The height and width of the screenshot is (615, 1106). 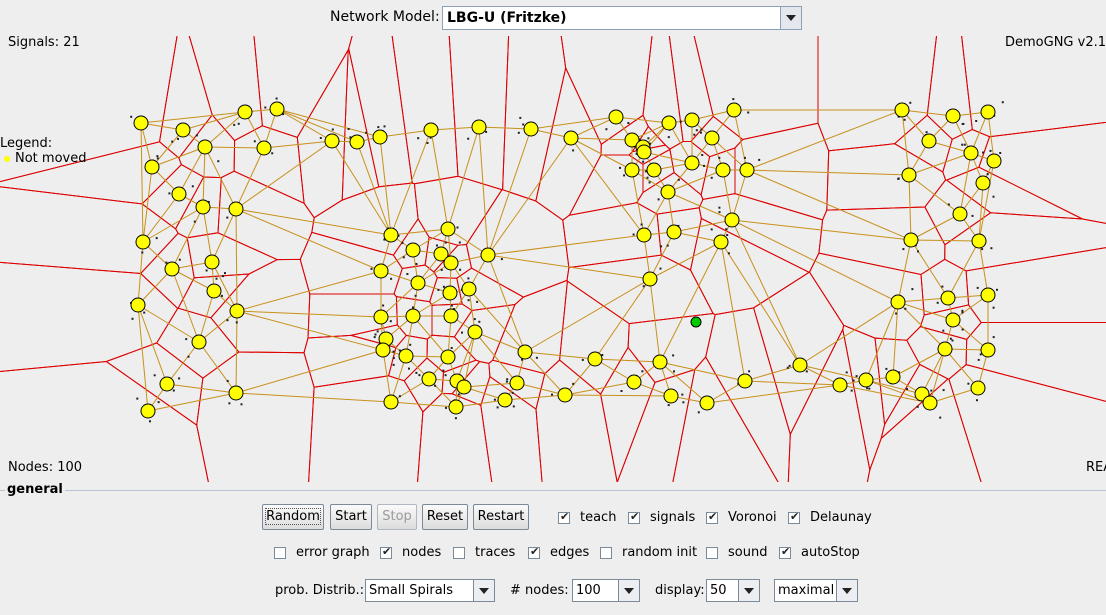 I want to click on option-checkbox-random-init: random init, so click(x=648, y=552).